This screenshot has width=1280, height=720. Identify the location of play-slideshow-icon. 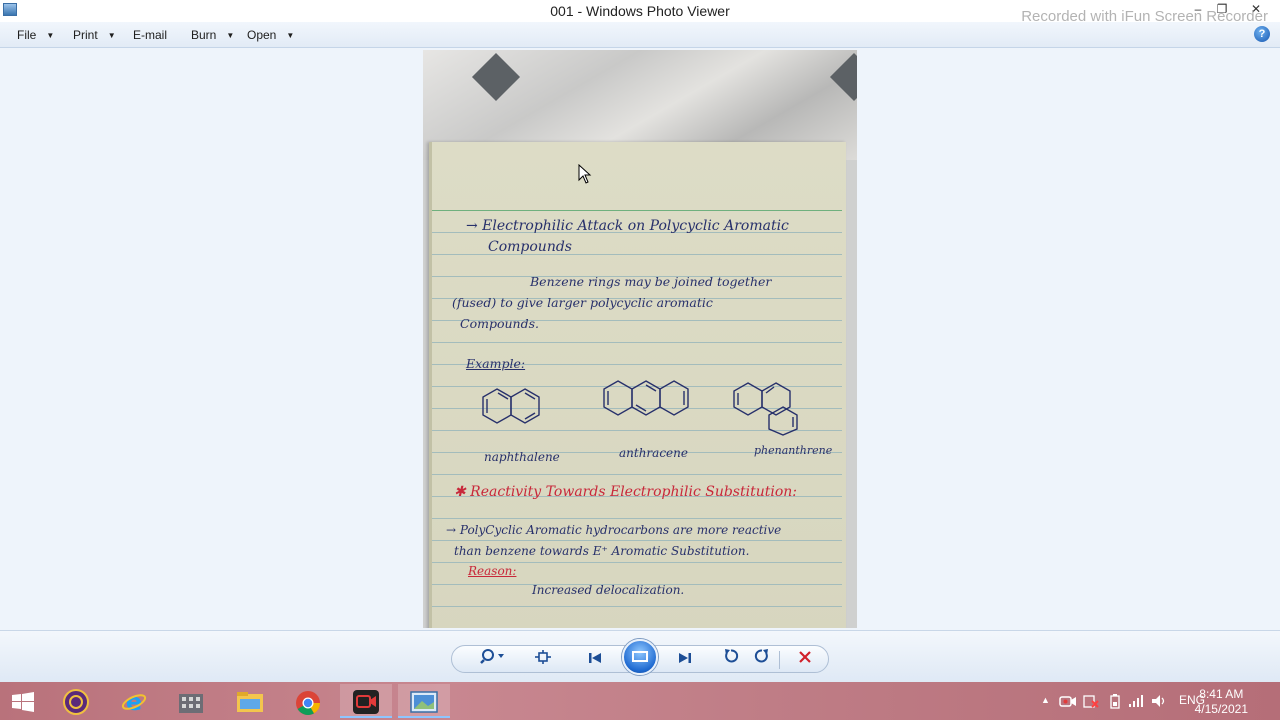
(640, 656).